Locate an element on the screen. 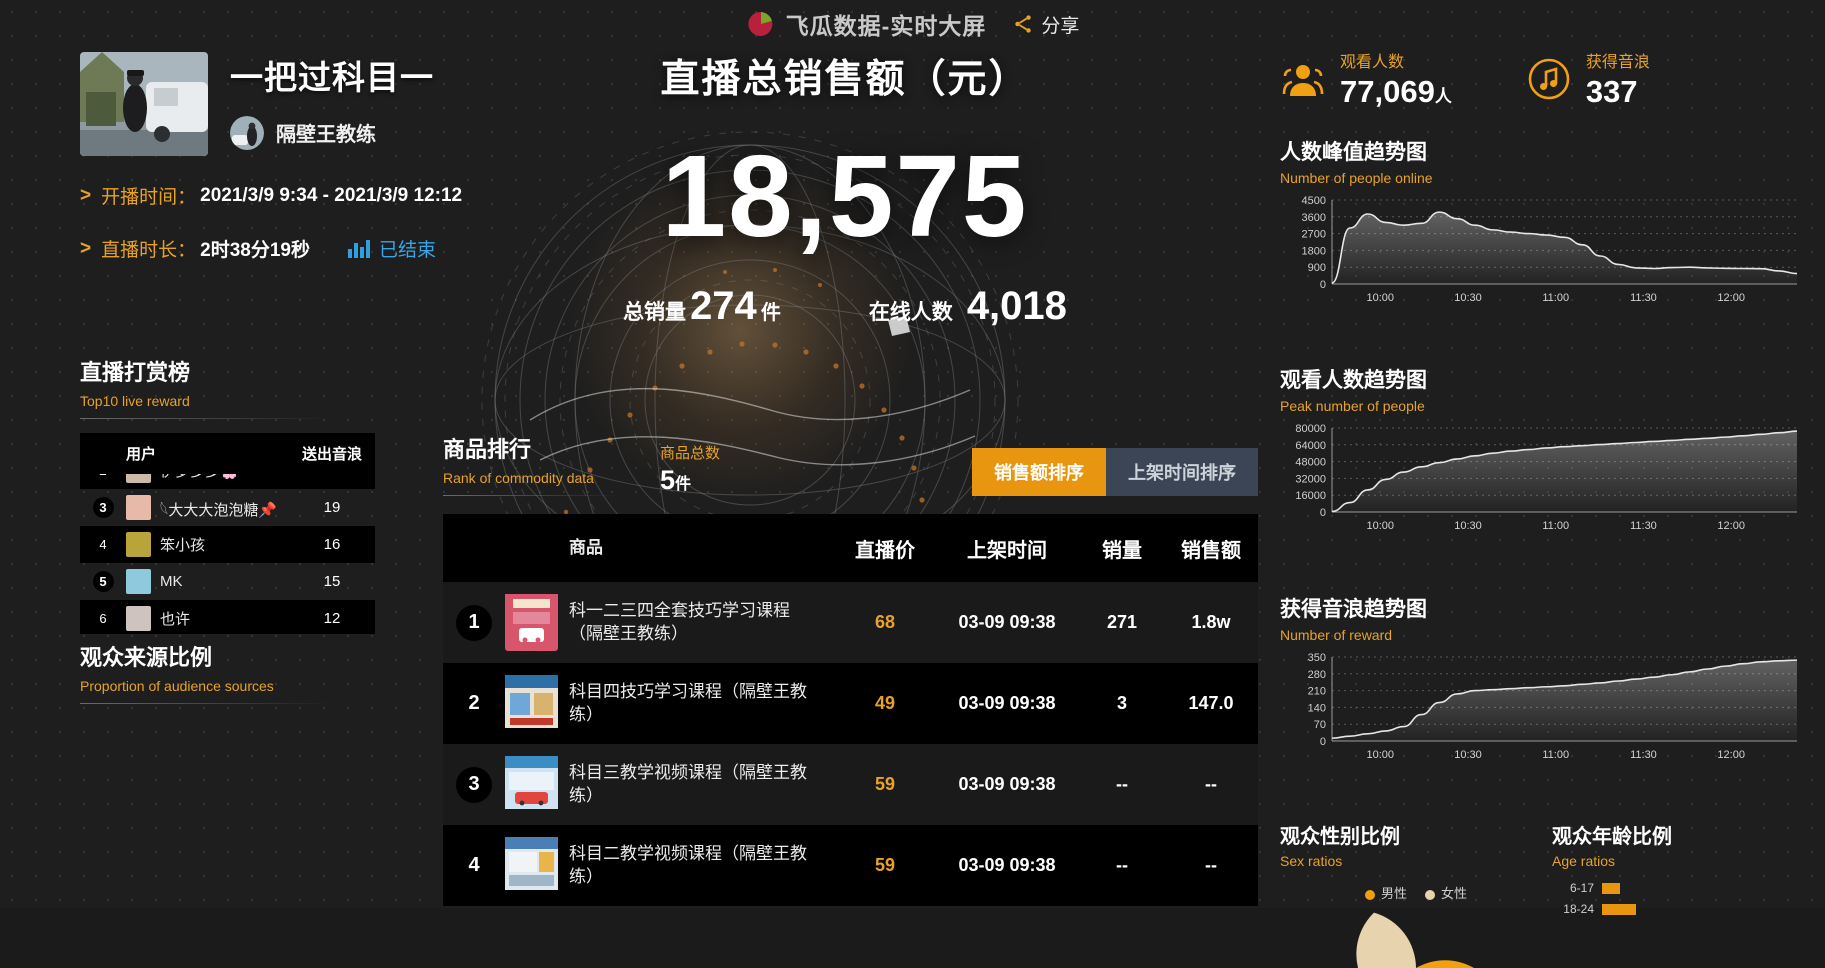 The image size is (1825, 968). brand-title: 飞瓜数据-实时大屏 is located at coordinates (886, 26).